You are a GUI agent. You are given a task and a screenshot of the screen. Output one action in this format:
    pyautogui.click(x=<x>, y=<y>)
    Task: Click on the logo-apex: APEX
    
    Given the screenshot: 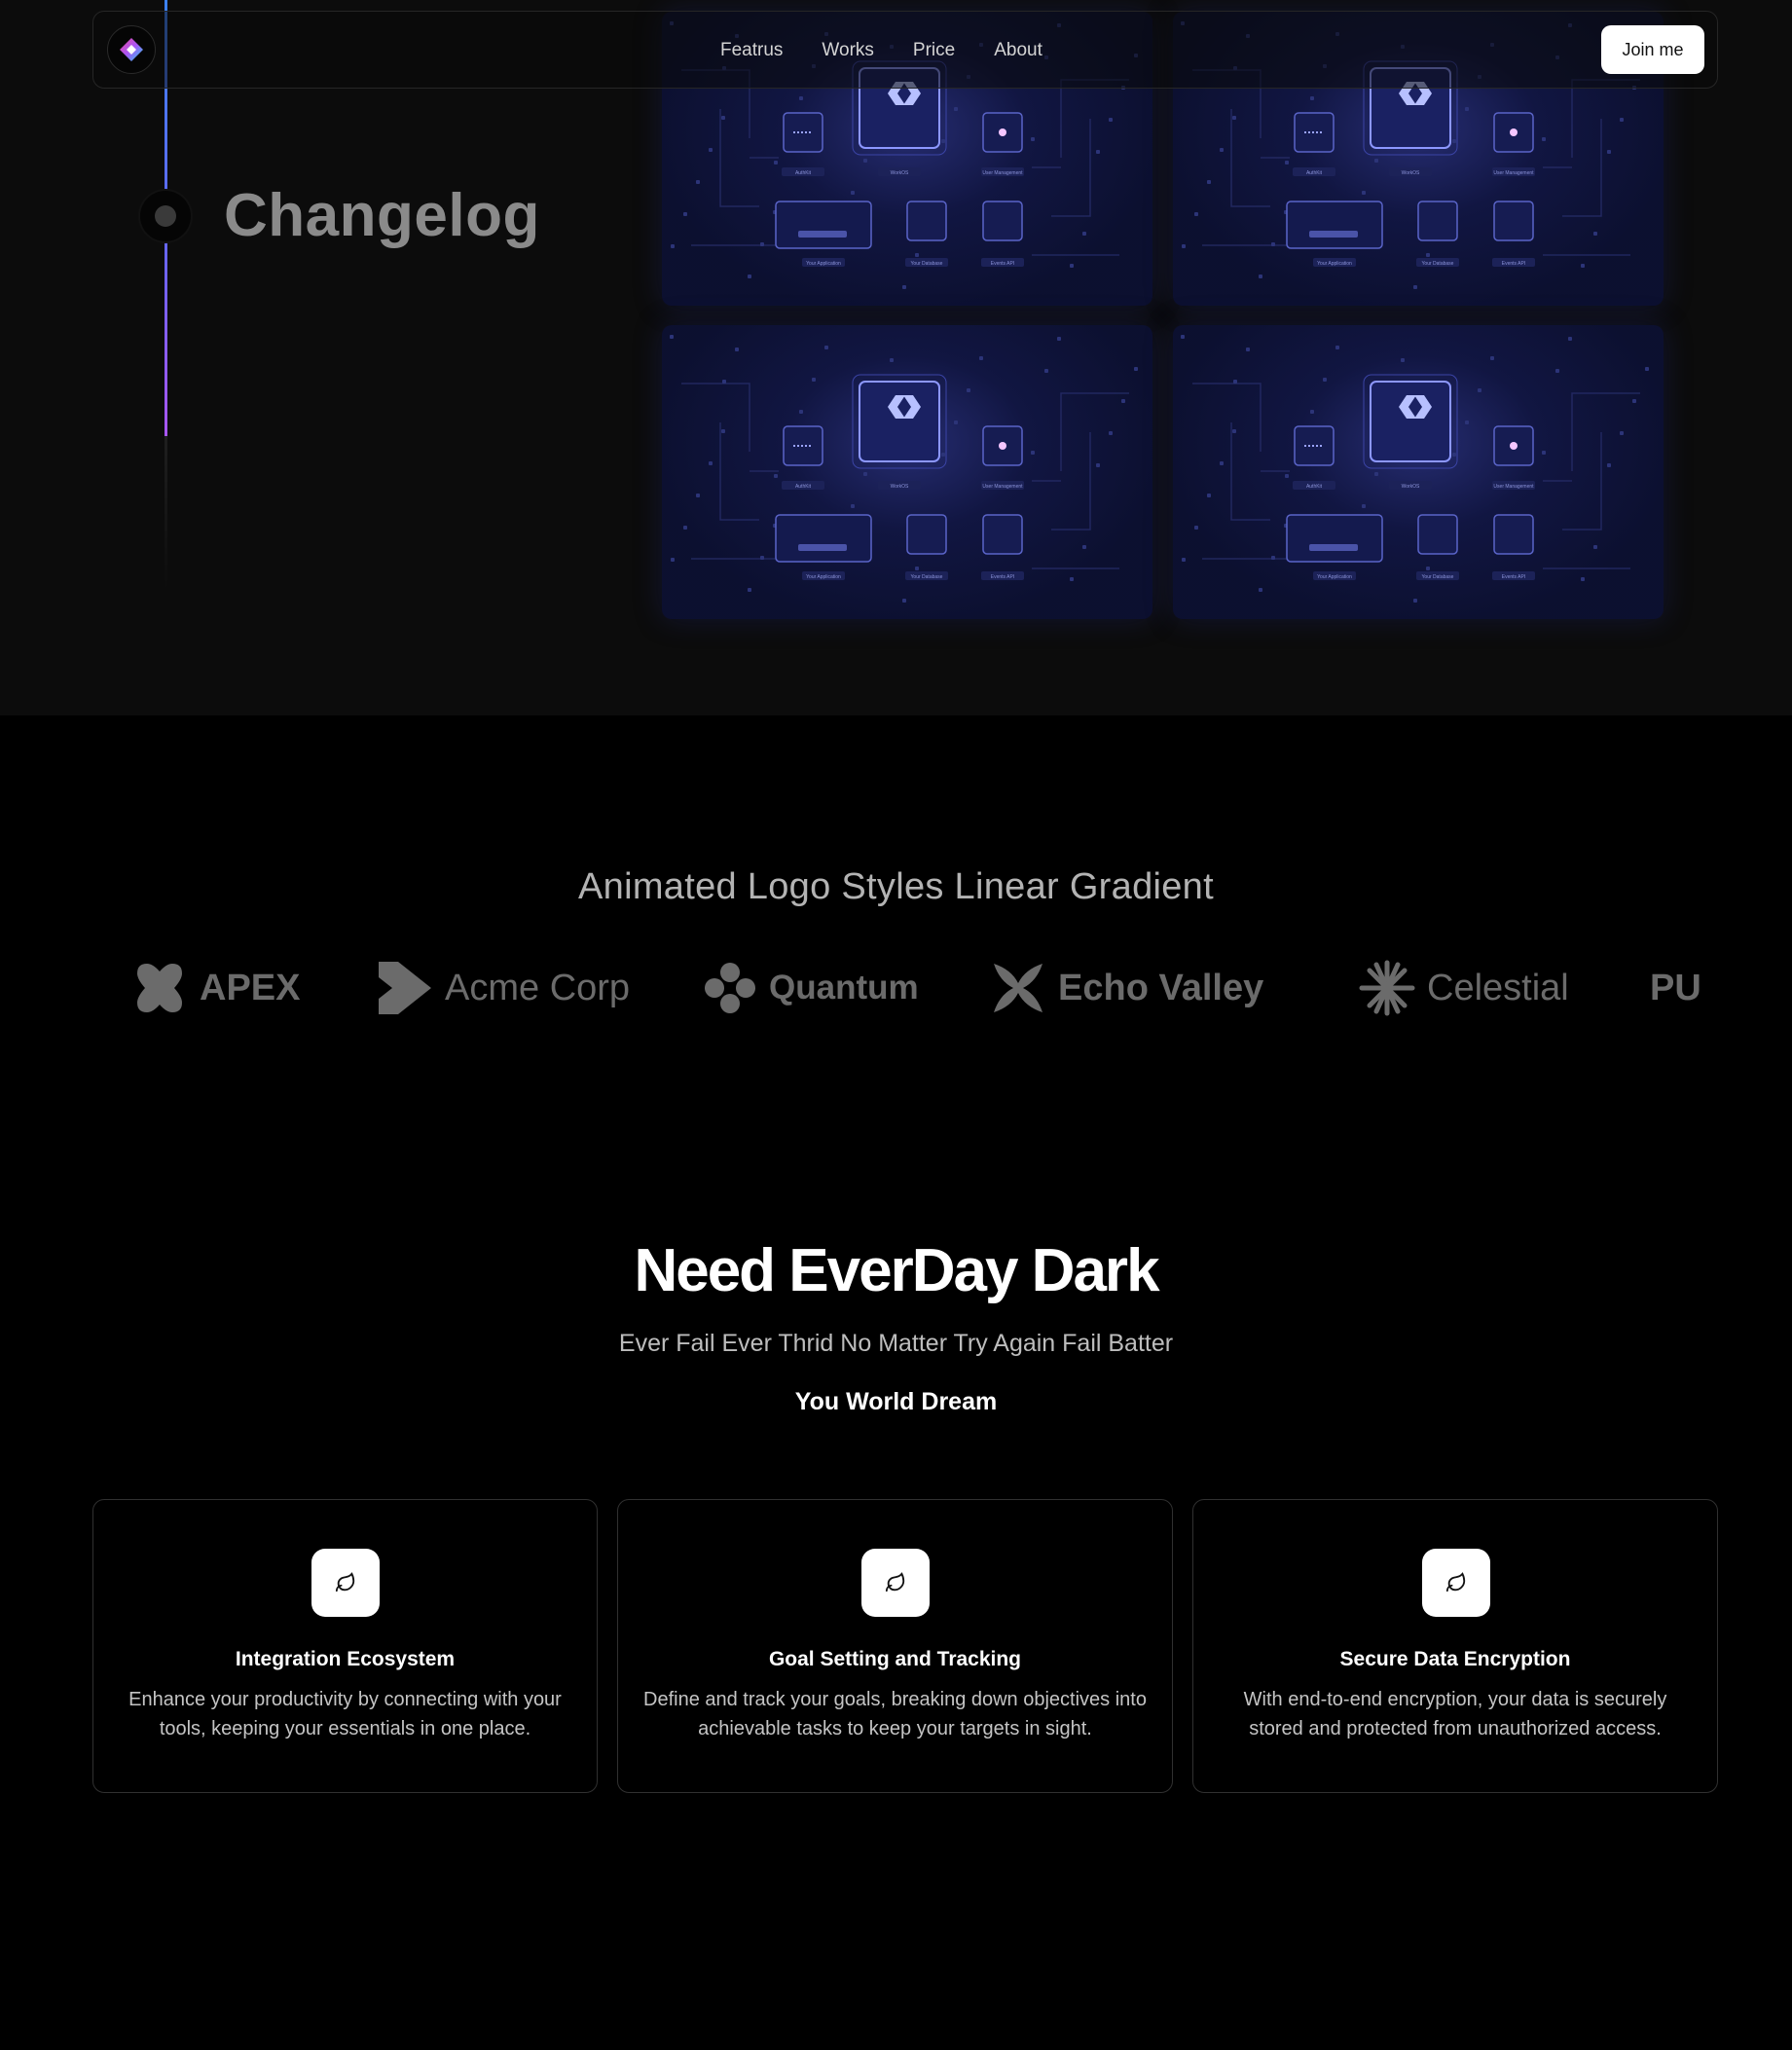 What is the action you would take?
    pyautogui.click(x=215, y=988)
    